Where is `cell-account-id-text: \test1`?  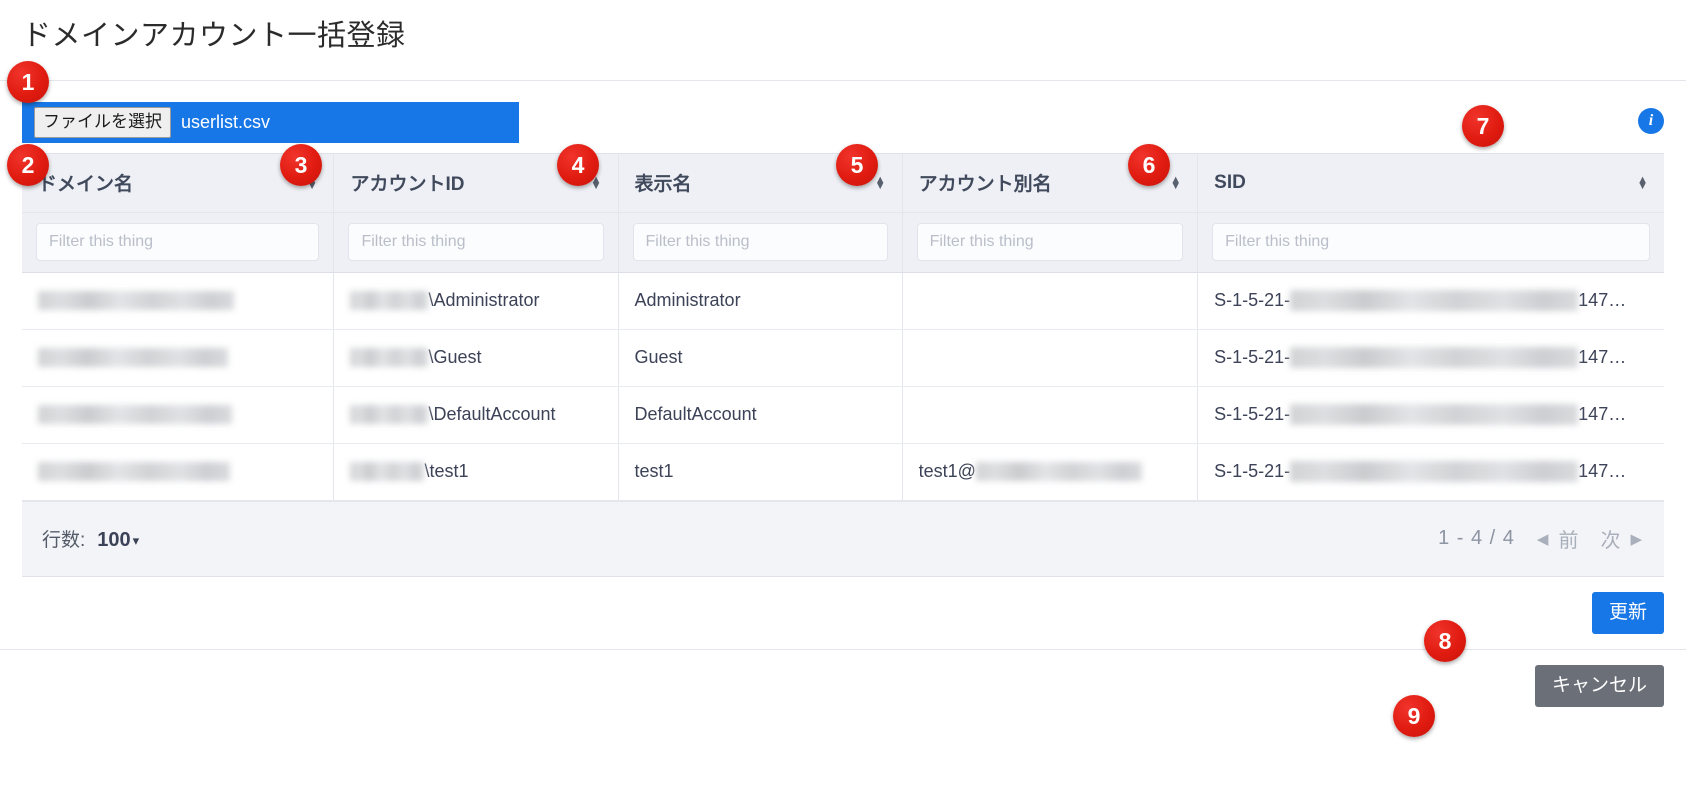 cell-account-id-text: \test1 is located at coordinates (446, 471).